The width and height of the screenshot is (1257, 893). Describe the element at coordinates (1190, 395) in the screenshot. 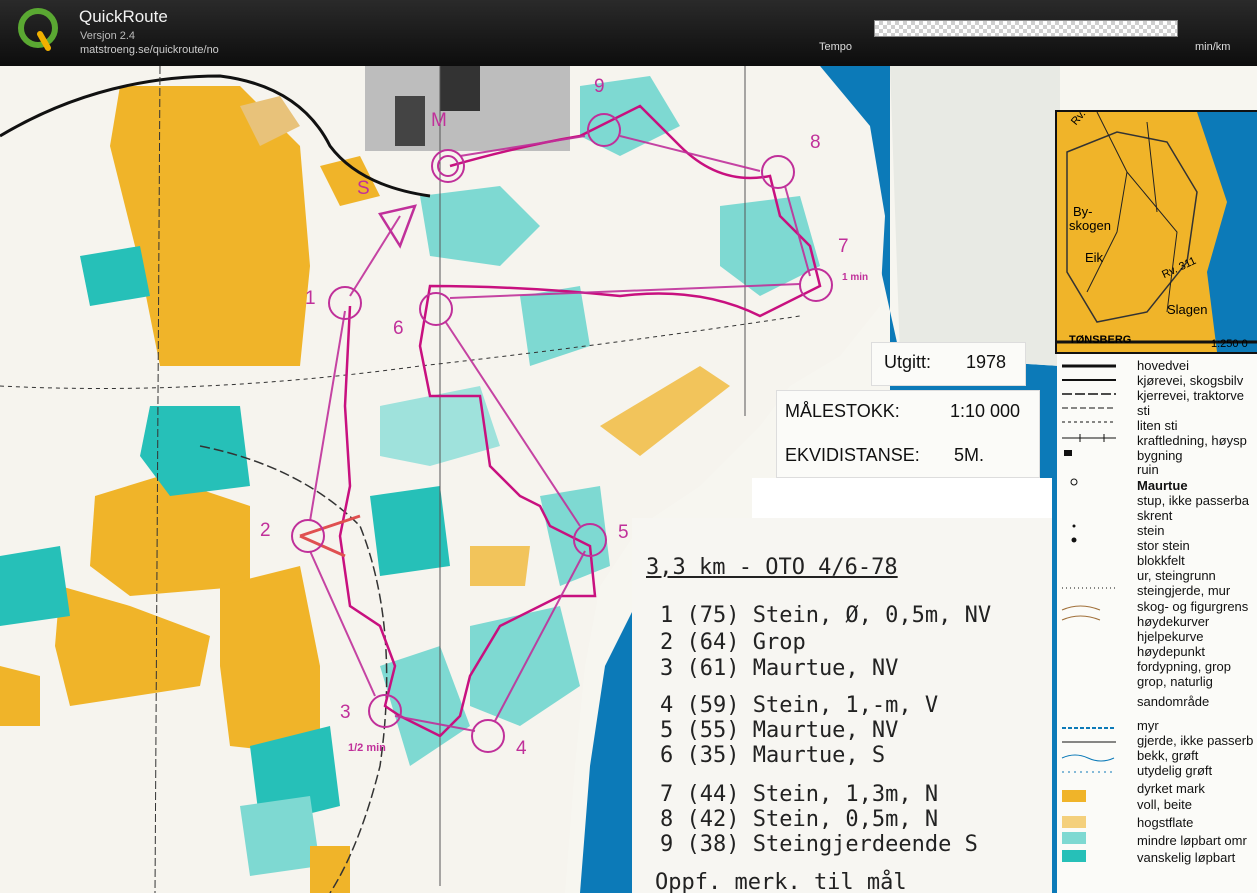

I see `legend-item: kjerrevei, traktorve` at that location.